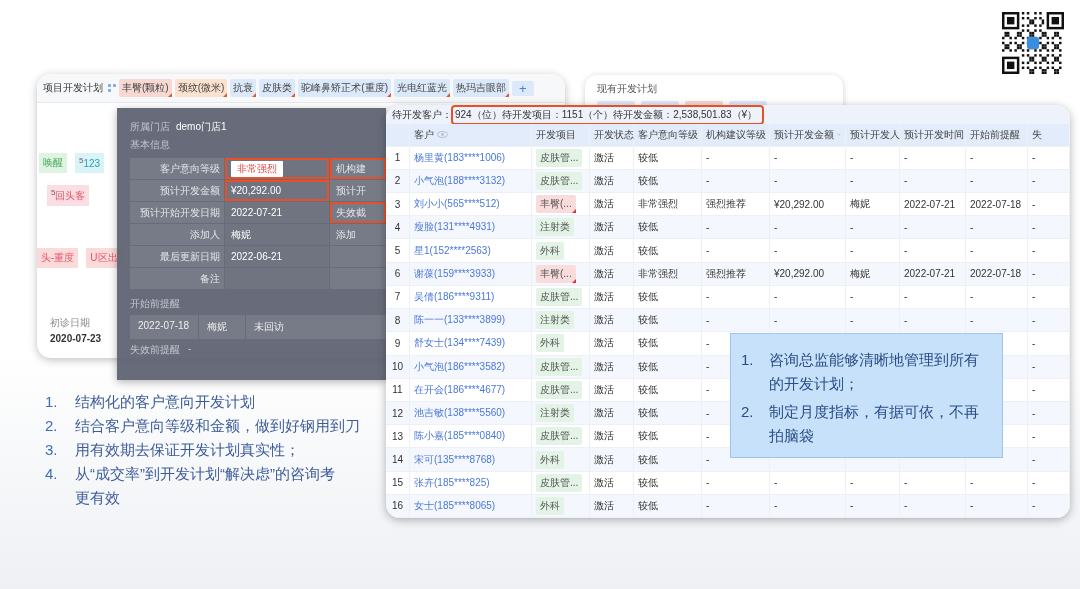 Image resolution: width=1080 pixels, height=589 pixels. I want to click on field-label: 添加人, so click(177, 234).